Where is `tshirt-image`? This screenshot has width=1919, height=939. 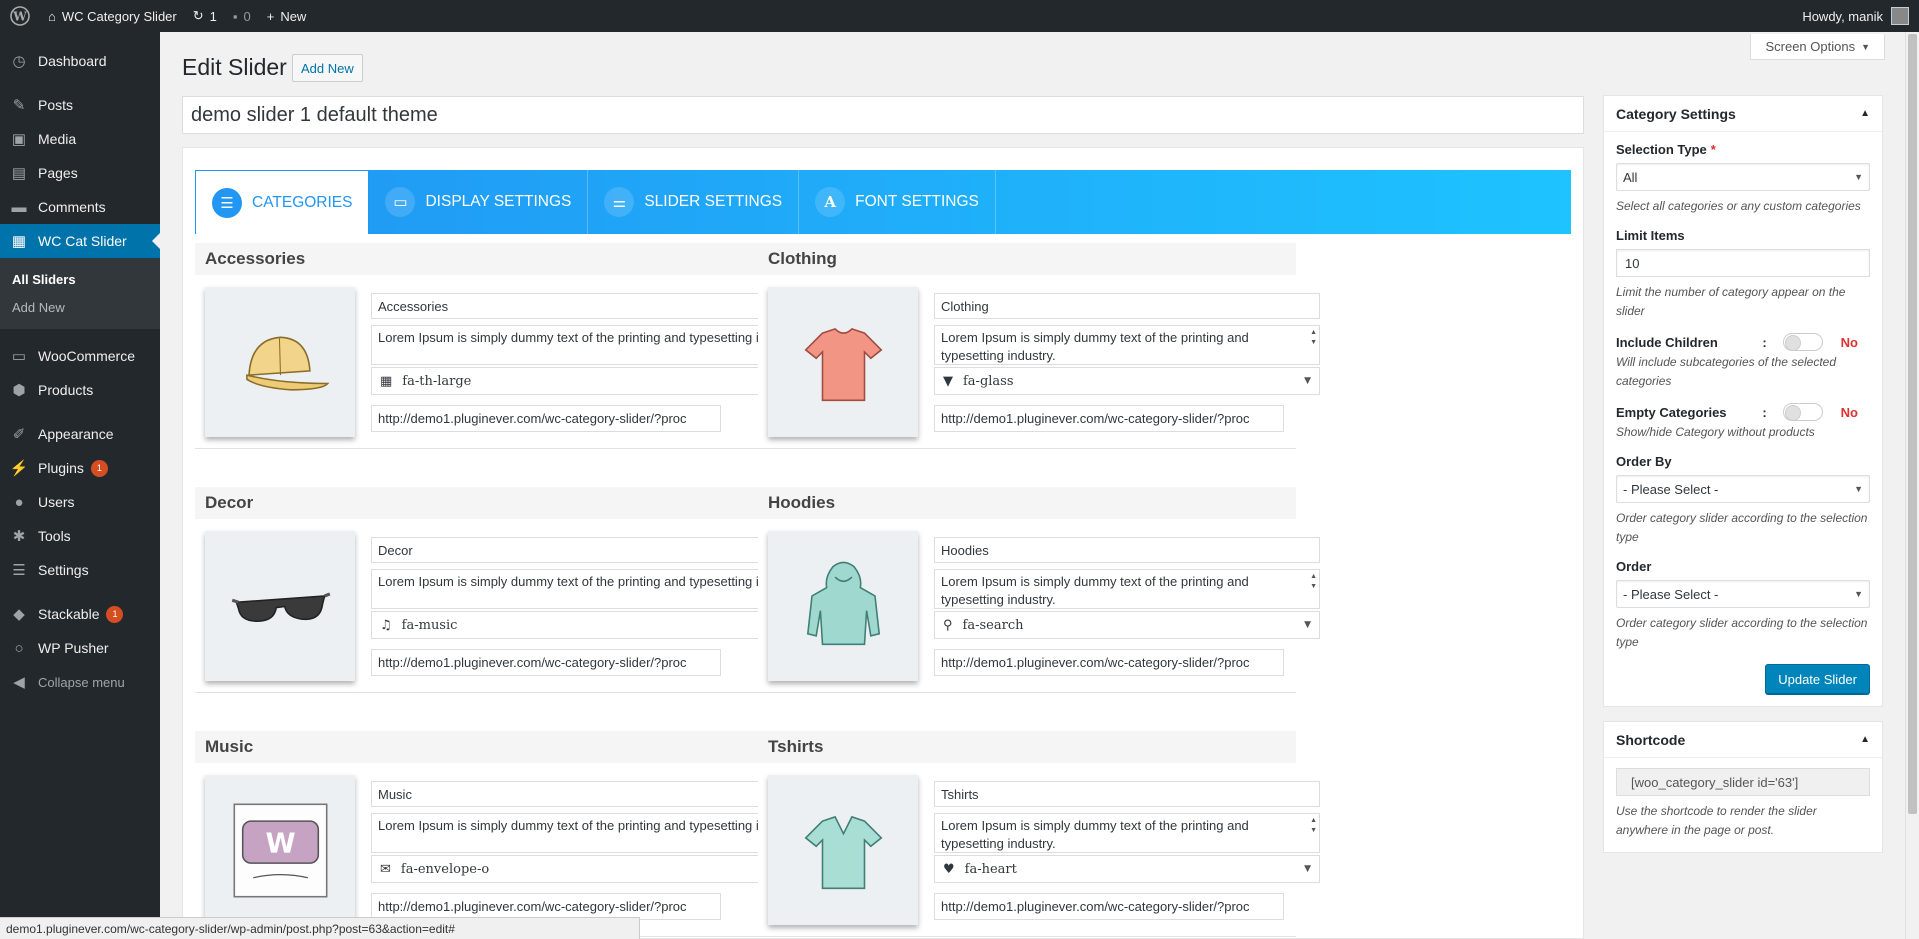
tshirt-image is located at coordinates (843, 362).